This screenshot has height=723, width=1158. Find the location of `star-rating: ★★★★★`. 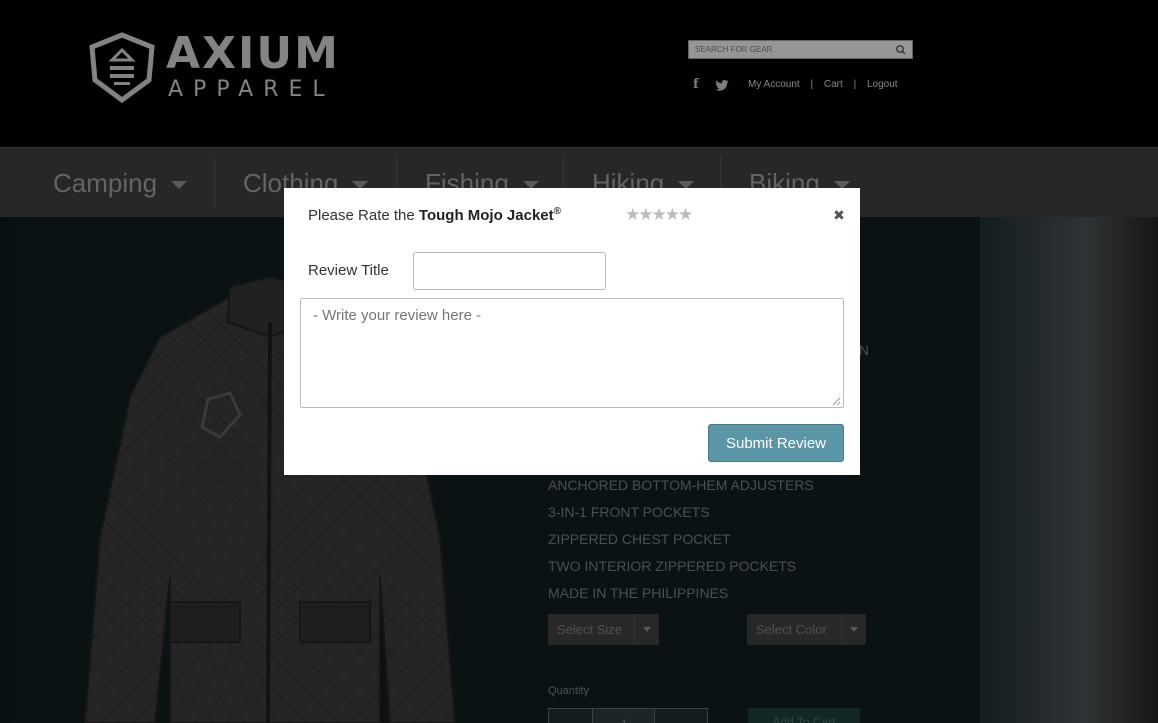

star-rating: ★★★★★ is located at coordinates (659, 215).